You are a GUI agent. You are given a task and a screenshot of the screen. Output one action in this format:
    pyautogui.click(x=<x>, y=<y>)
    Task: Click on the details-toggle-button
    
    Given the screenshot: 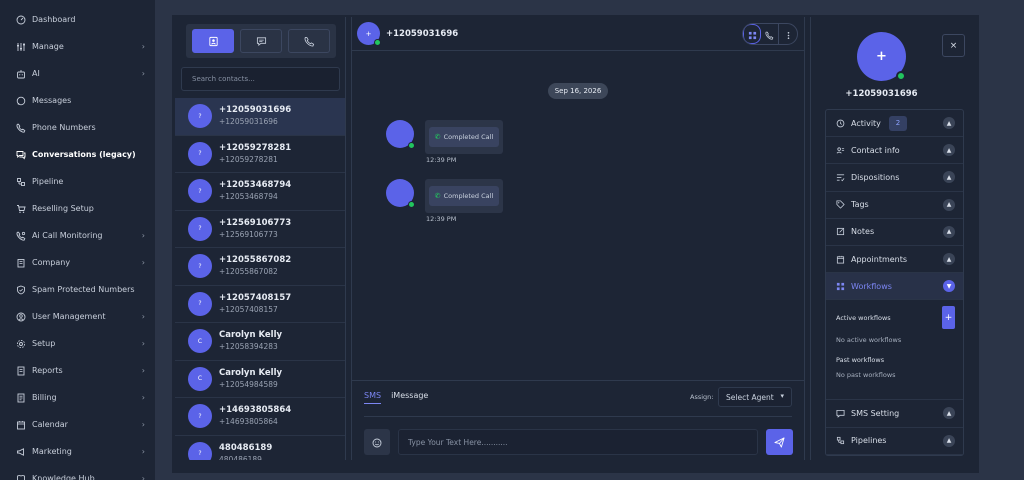 What is the action you would take?
    pyautogui.click(x=752, y=34)
    